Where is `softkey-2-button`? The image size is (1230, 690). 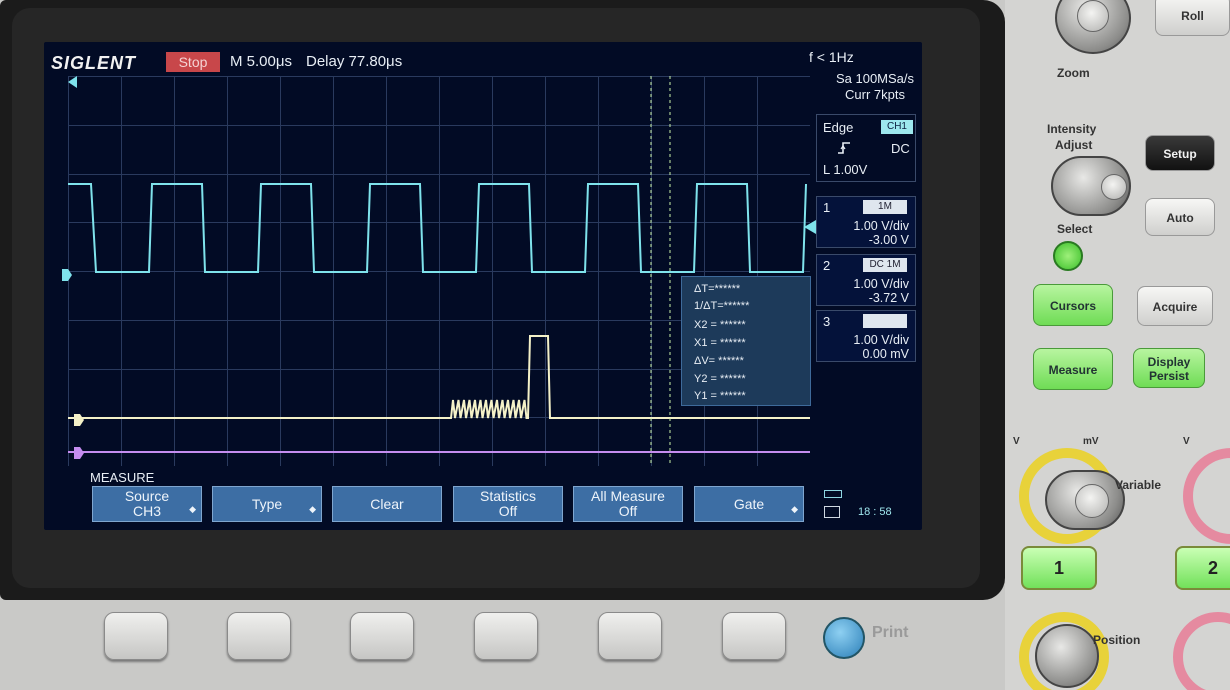 softkey-2-button is located at coordinates (259, 636).